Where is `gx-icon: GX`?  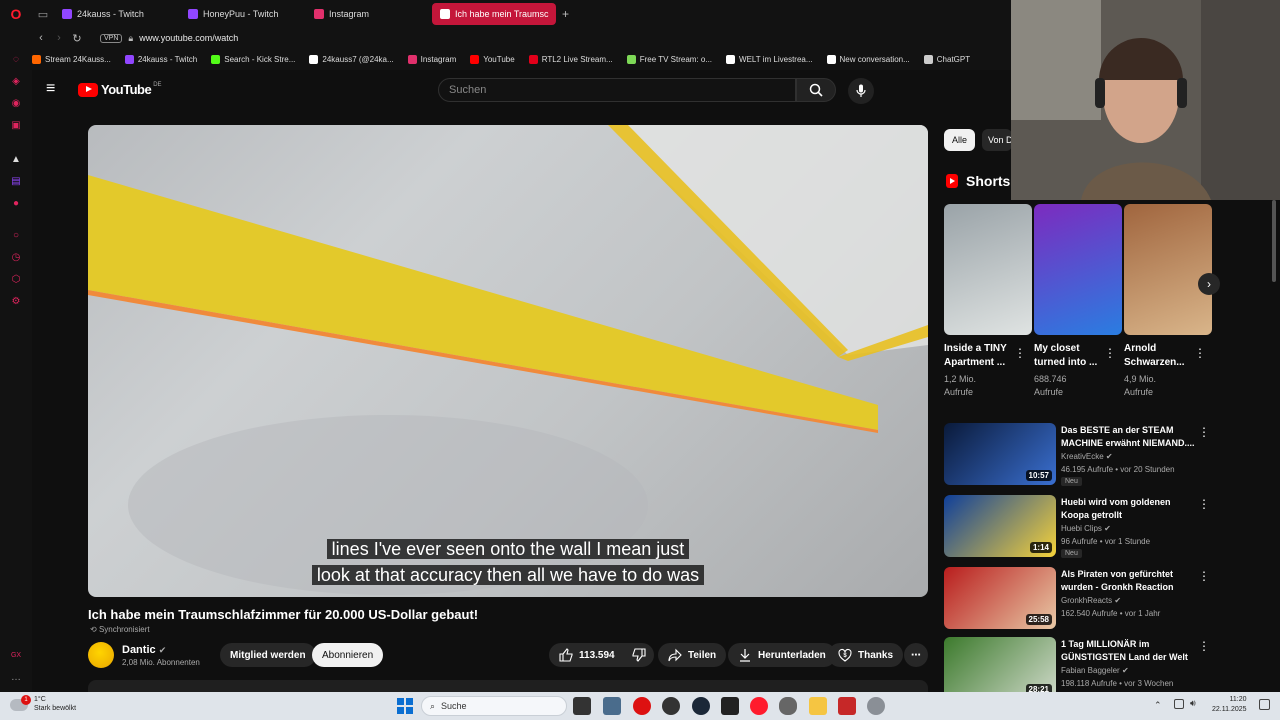 gx-icon: GX is located at coordinates (16, 656).